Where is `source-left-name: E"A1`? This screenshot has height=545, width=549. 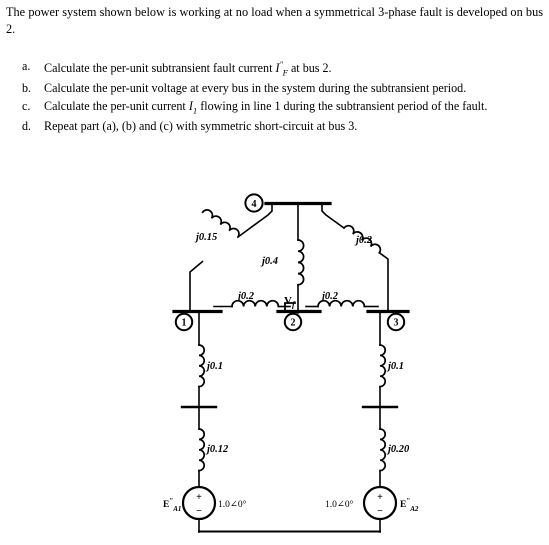
source-left-name: E"A1 is located at coordinates (172, 505).